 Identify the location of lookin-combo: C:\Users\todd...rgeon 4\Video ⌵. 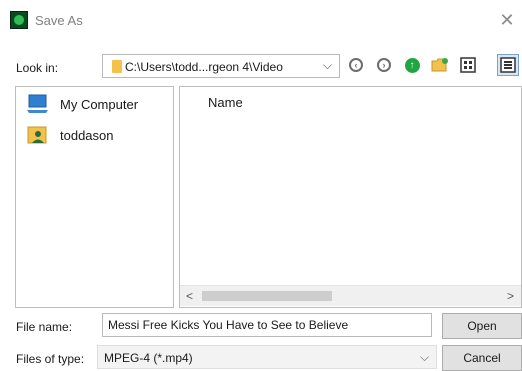
(221, 66).